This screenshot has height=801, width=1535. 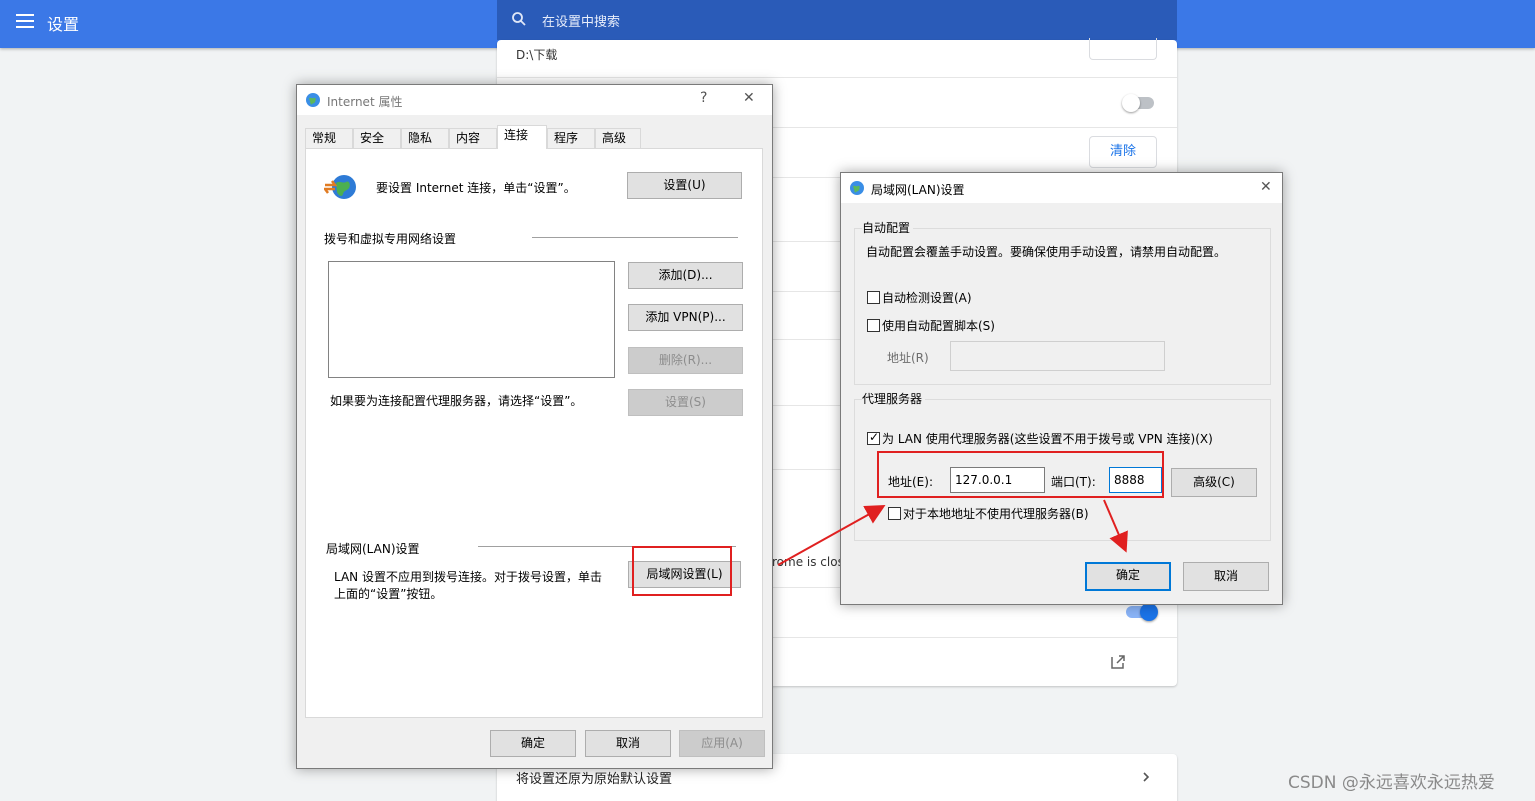 What do you see at coordinates (873, 325) in the screenshot?
I see `auto-script-checkbox` at bounding box center [873, 325].